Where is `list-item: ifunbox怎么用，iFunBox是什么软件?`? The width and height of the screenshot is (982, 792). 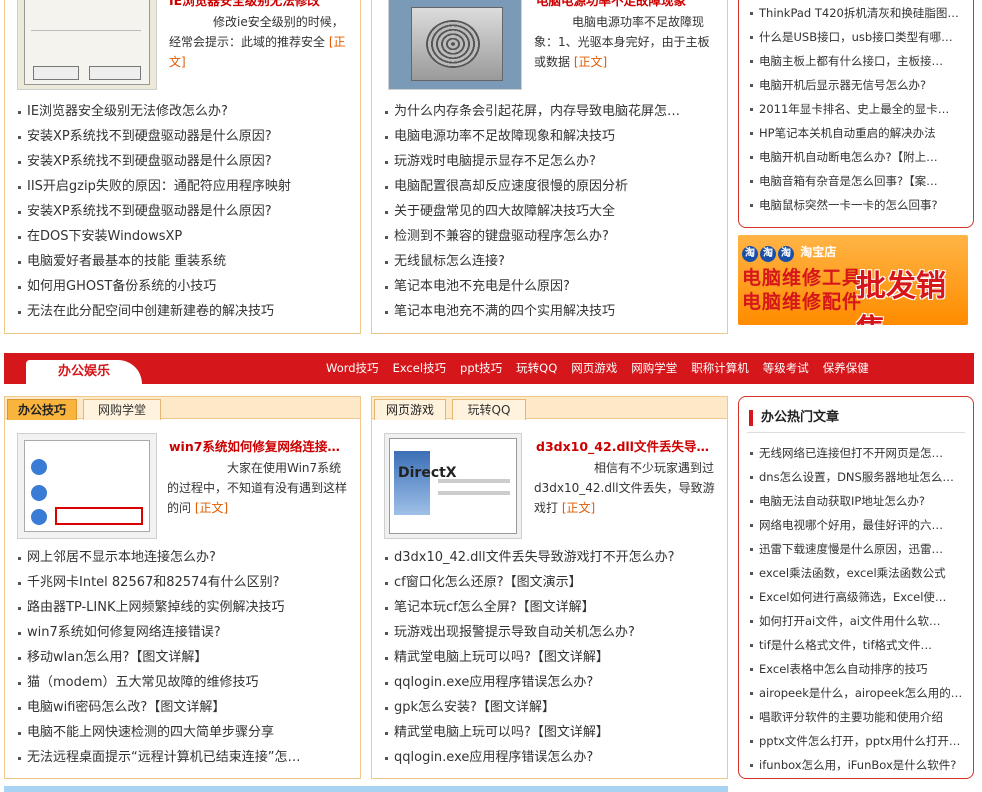
list-item: ifunbox怎么用，iFunBox是什么软件? is located at coordinates (859, 765).